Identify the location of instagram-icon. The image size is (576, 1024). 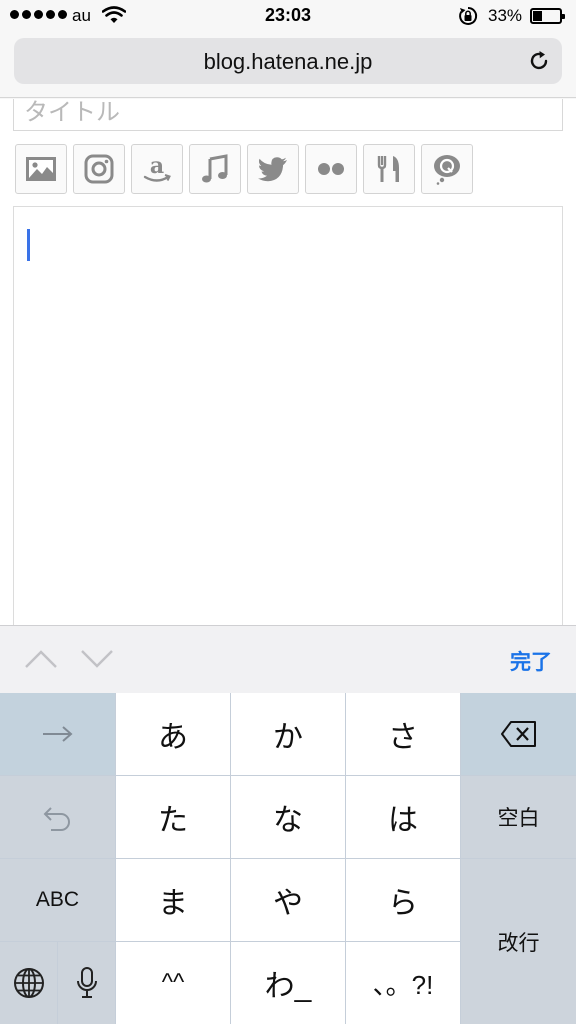
(99, 169).